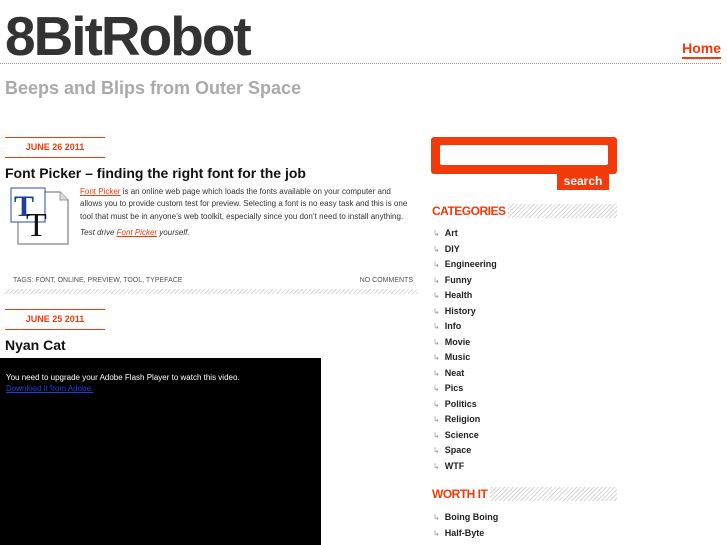 This screenshot has height=545, width=727. I want to click on category-link: WTF, so click(455, 466).